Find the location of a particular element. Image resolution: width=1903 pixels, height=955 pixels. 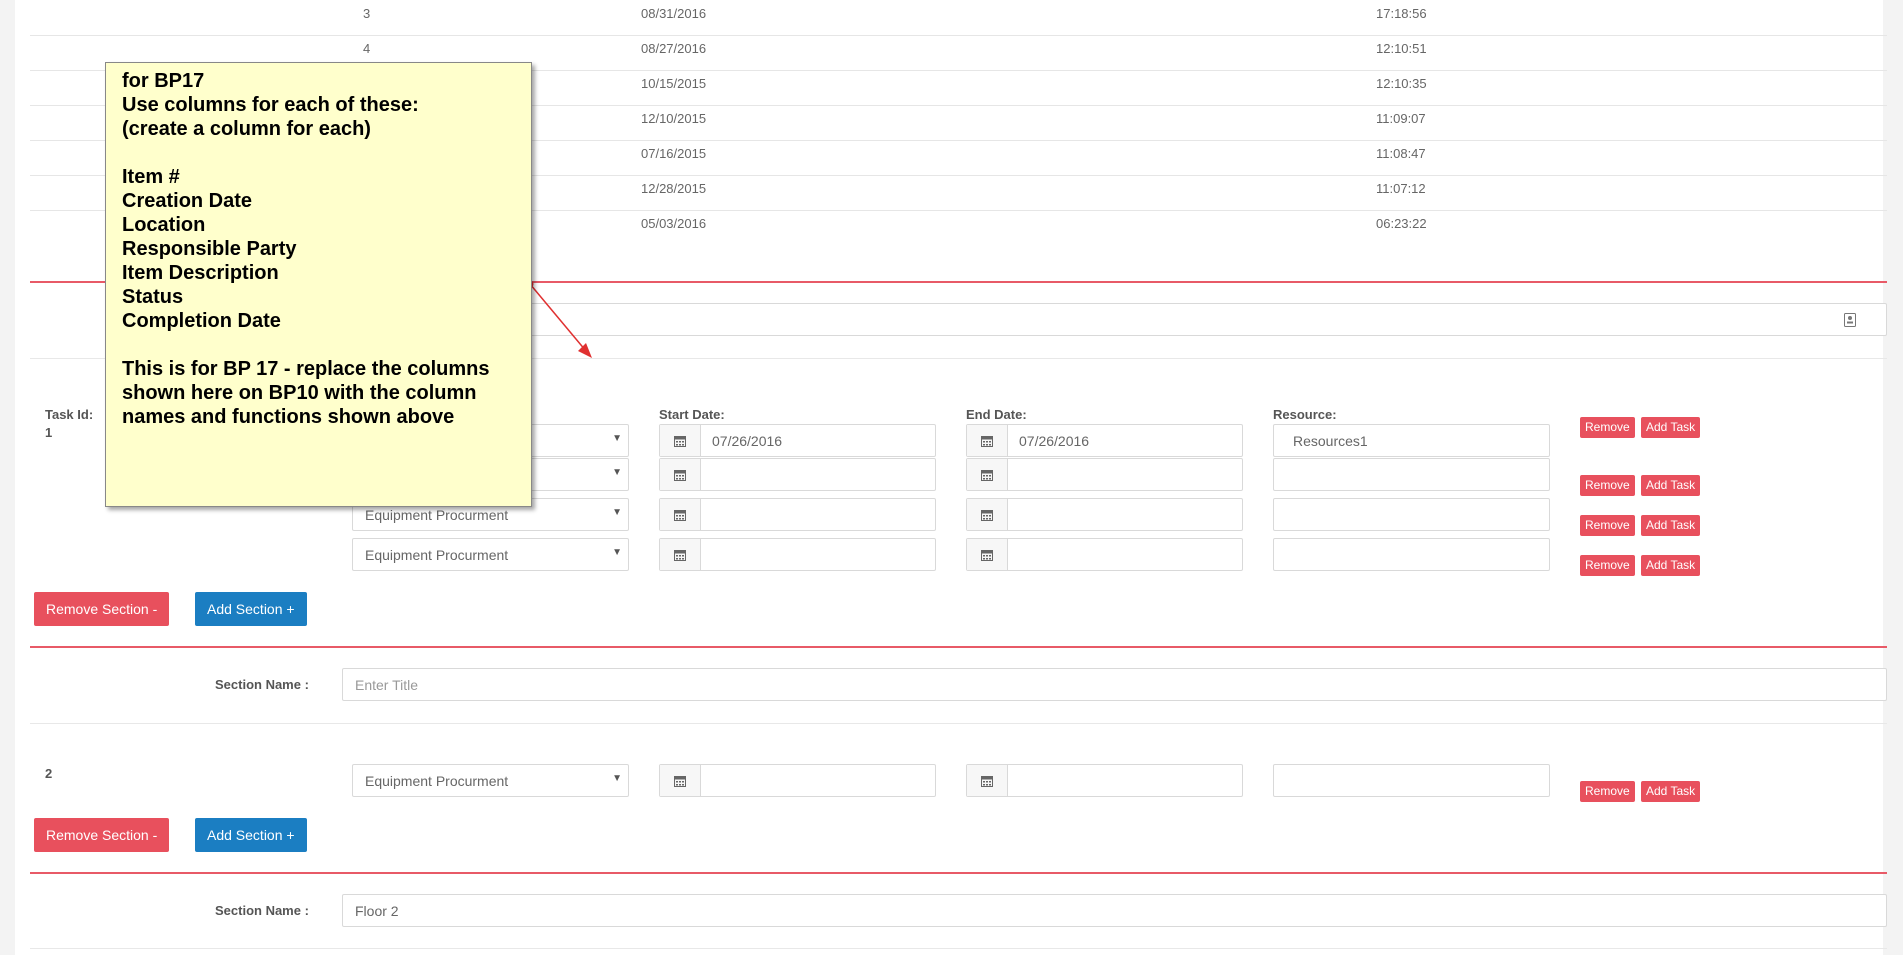

start-date-label: Start Date: is located at coordinates (692, 414).